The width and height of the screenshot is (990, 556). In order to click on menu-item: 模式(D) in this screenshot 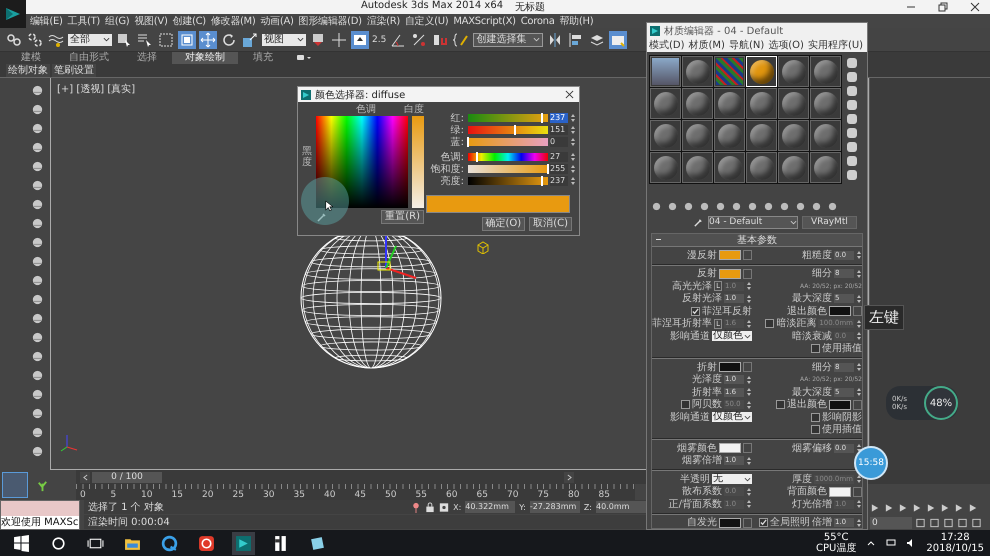, I will do `click(667, 45)`.